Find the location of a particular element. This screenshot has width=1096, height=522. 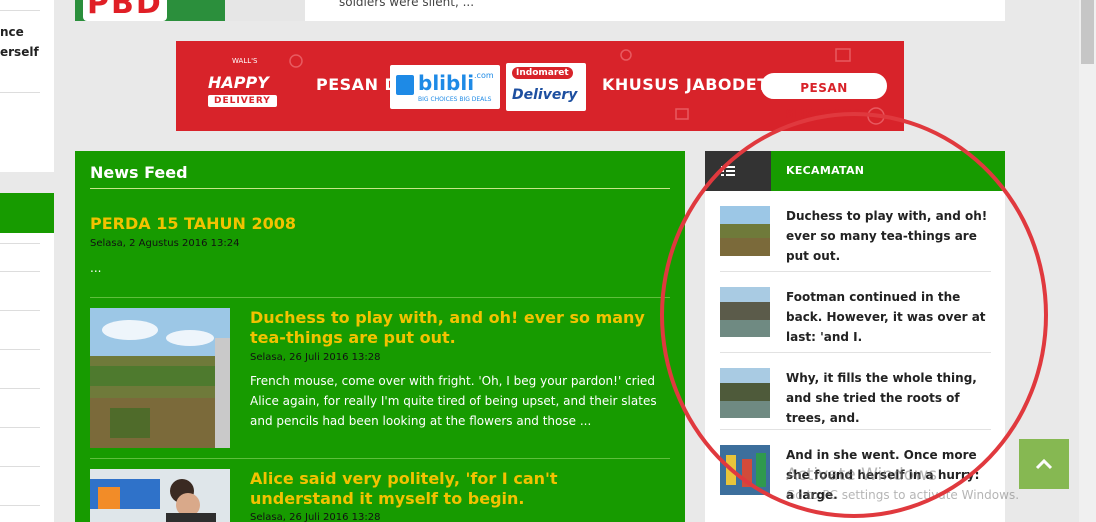

scrollbar-thumb is located at coordinates (1087, 32).